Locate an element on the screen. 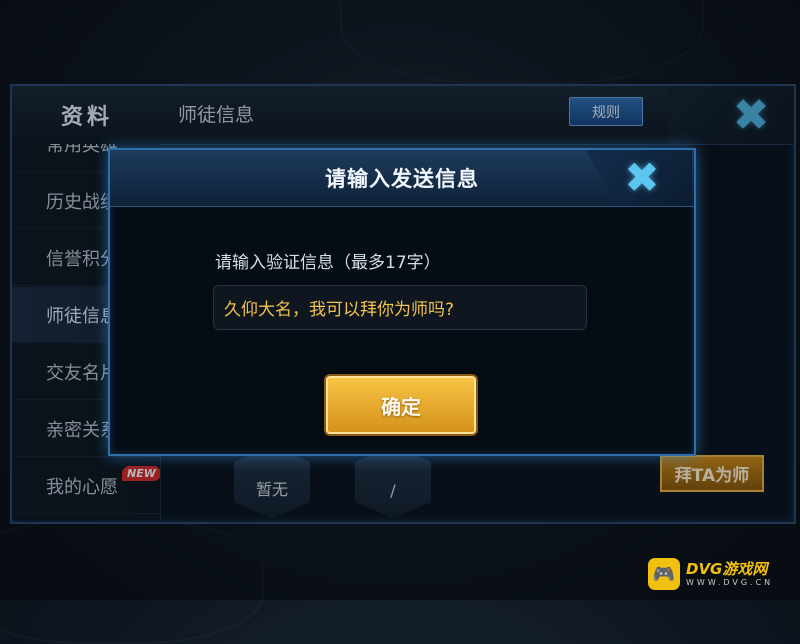 This screenshot has height=644, width=800. gamepad-icon: 🎮 is located at coordinates (664, 574).